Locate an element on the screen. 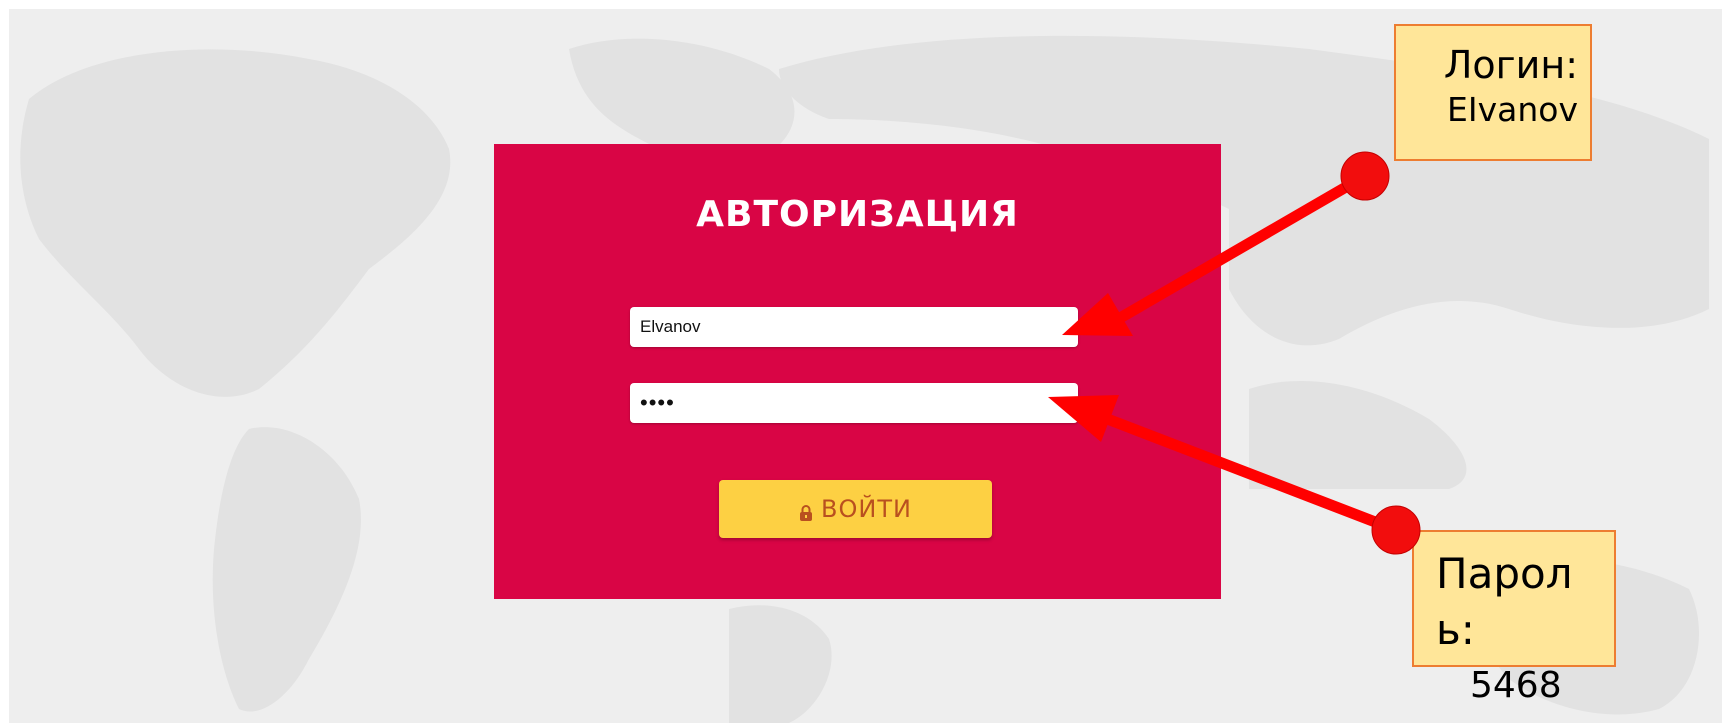 The height and width of the screenshot is (723, 1722). login-button: ВОЙТИ is located at coordinates (855, 509).